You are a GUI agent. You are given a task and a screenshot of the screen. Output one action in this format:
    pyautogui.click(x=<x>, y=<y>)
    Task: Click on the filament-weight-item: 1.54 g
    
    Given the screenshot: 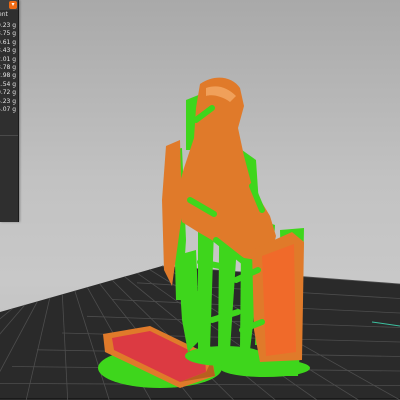 What is the action you would take?
    pyautogui.click(x=8, y=84)
    